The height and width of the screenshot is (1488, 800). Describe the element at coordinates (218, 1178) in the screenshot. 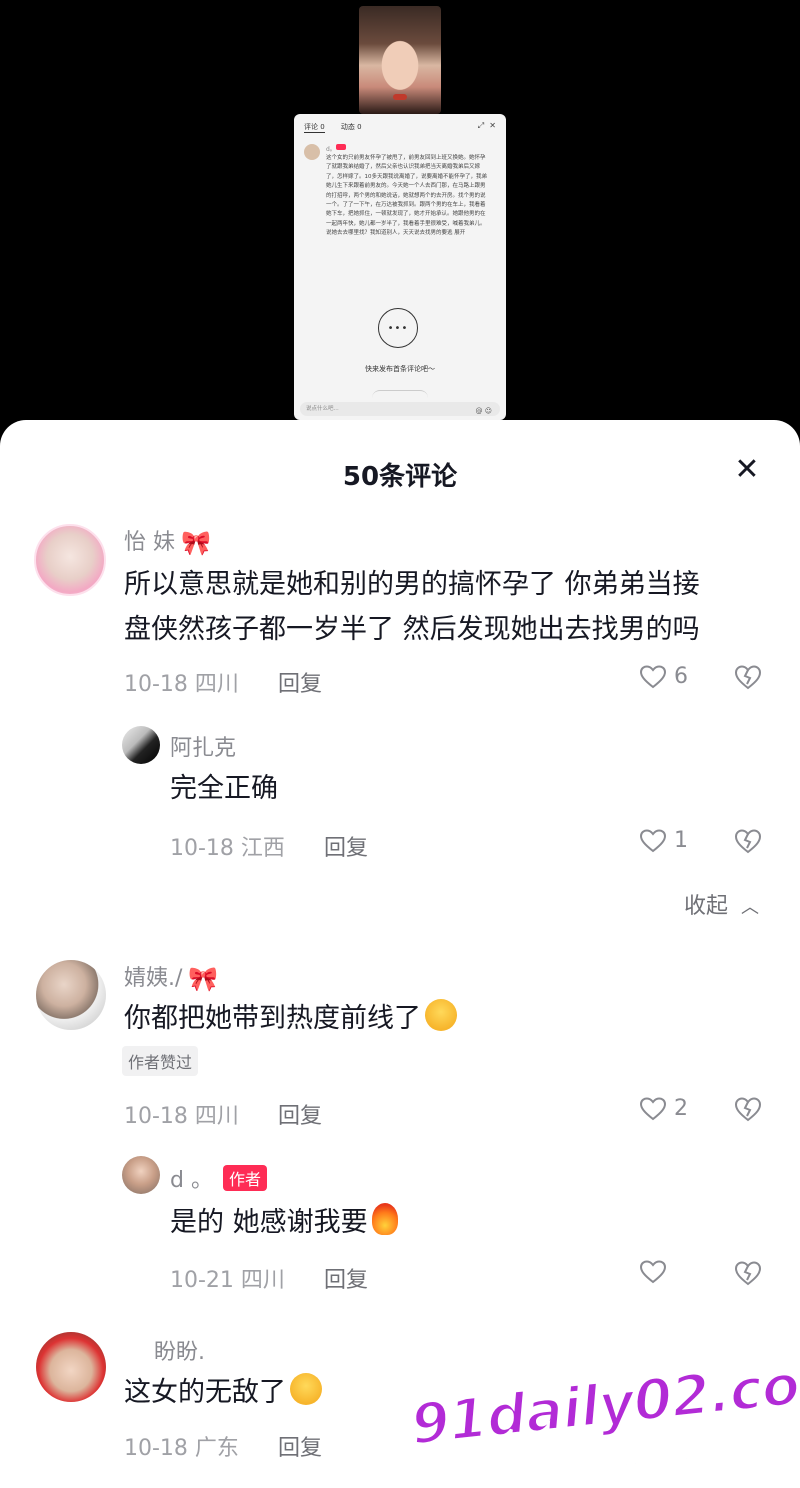

I see `comment-username: d 。作者` at that location.